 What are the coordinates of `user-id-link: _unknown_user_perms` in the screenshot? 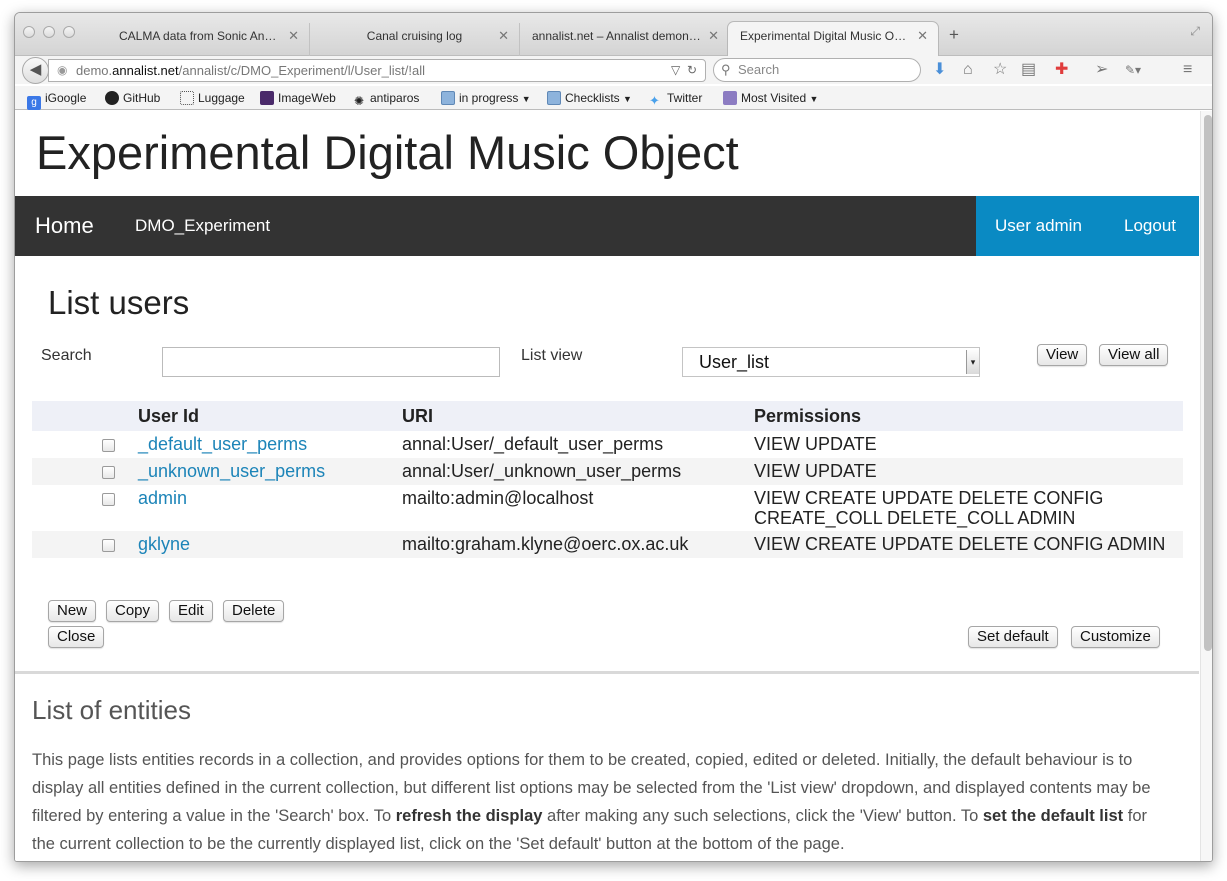 It's located at (231, 471).